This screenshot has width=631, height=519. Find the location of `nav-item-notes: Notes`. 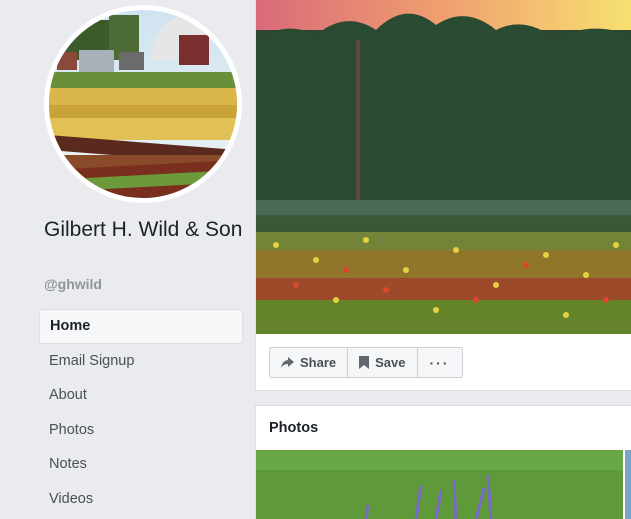

nav-item-notes: Notes is located at coordinates (141, 464).